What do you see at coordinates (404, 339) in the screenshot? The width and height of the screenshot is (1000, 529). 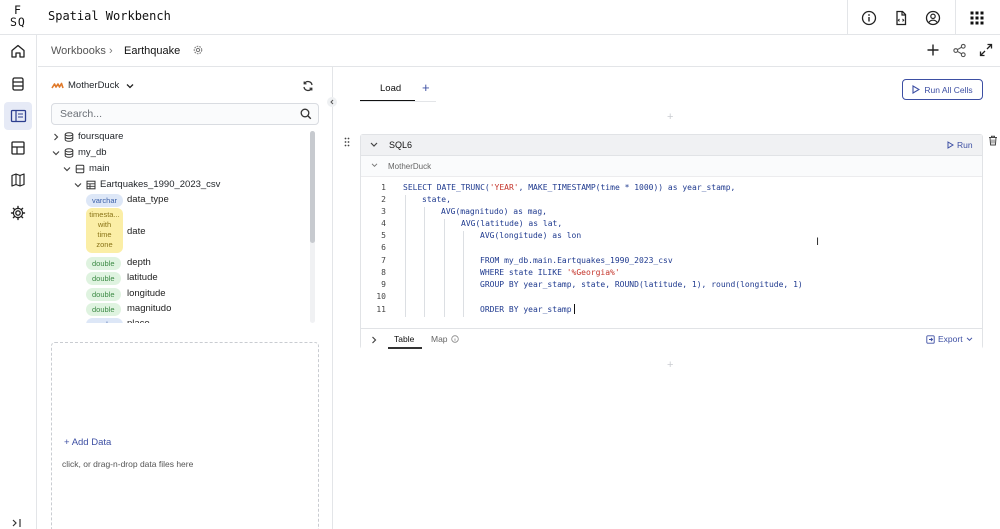 I see `result-tab-table: Table` at bounding box center [404, 339].